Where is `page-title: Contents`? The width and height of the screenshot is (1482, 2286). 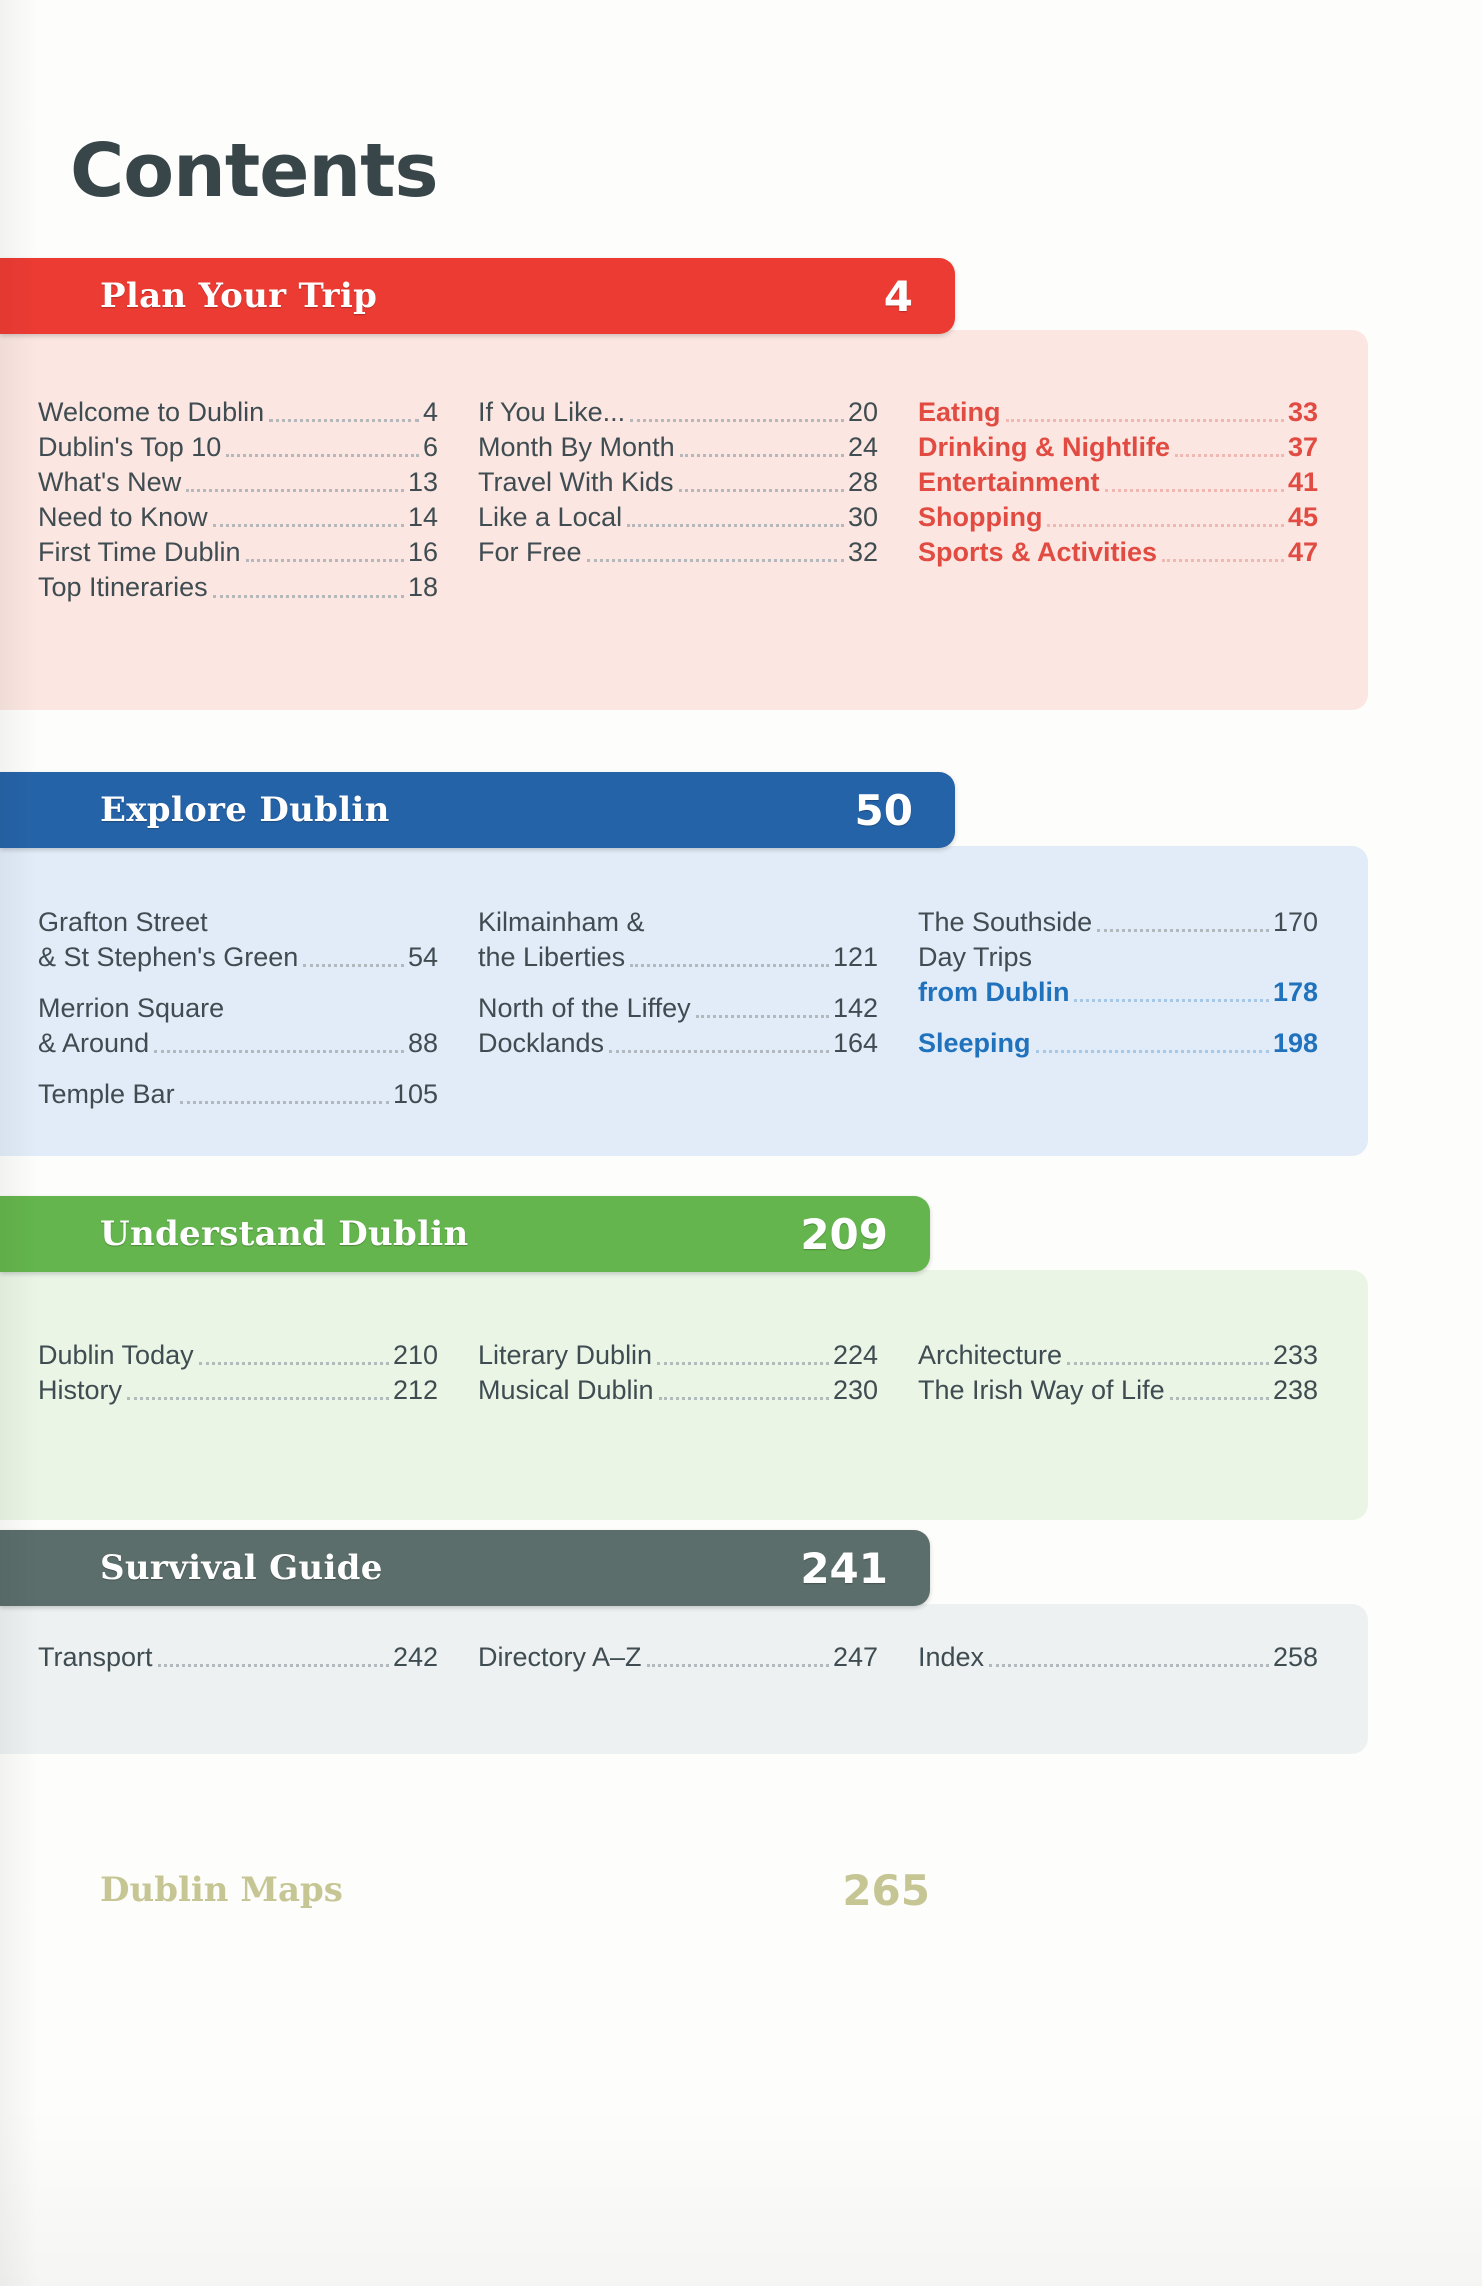 page-title: Contents is located at coordinates (254, 170).